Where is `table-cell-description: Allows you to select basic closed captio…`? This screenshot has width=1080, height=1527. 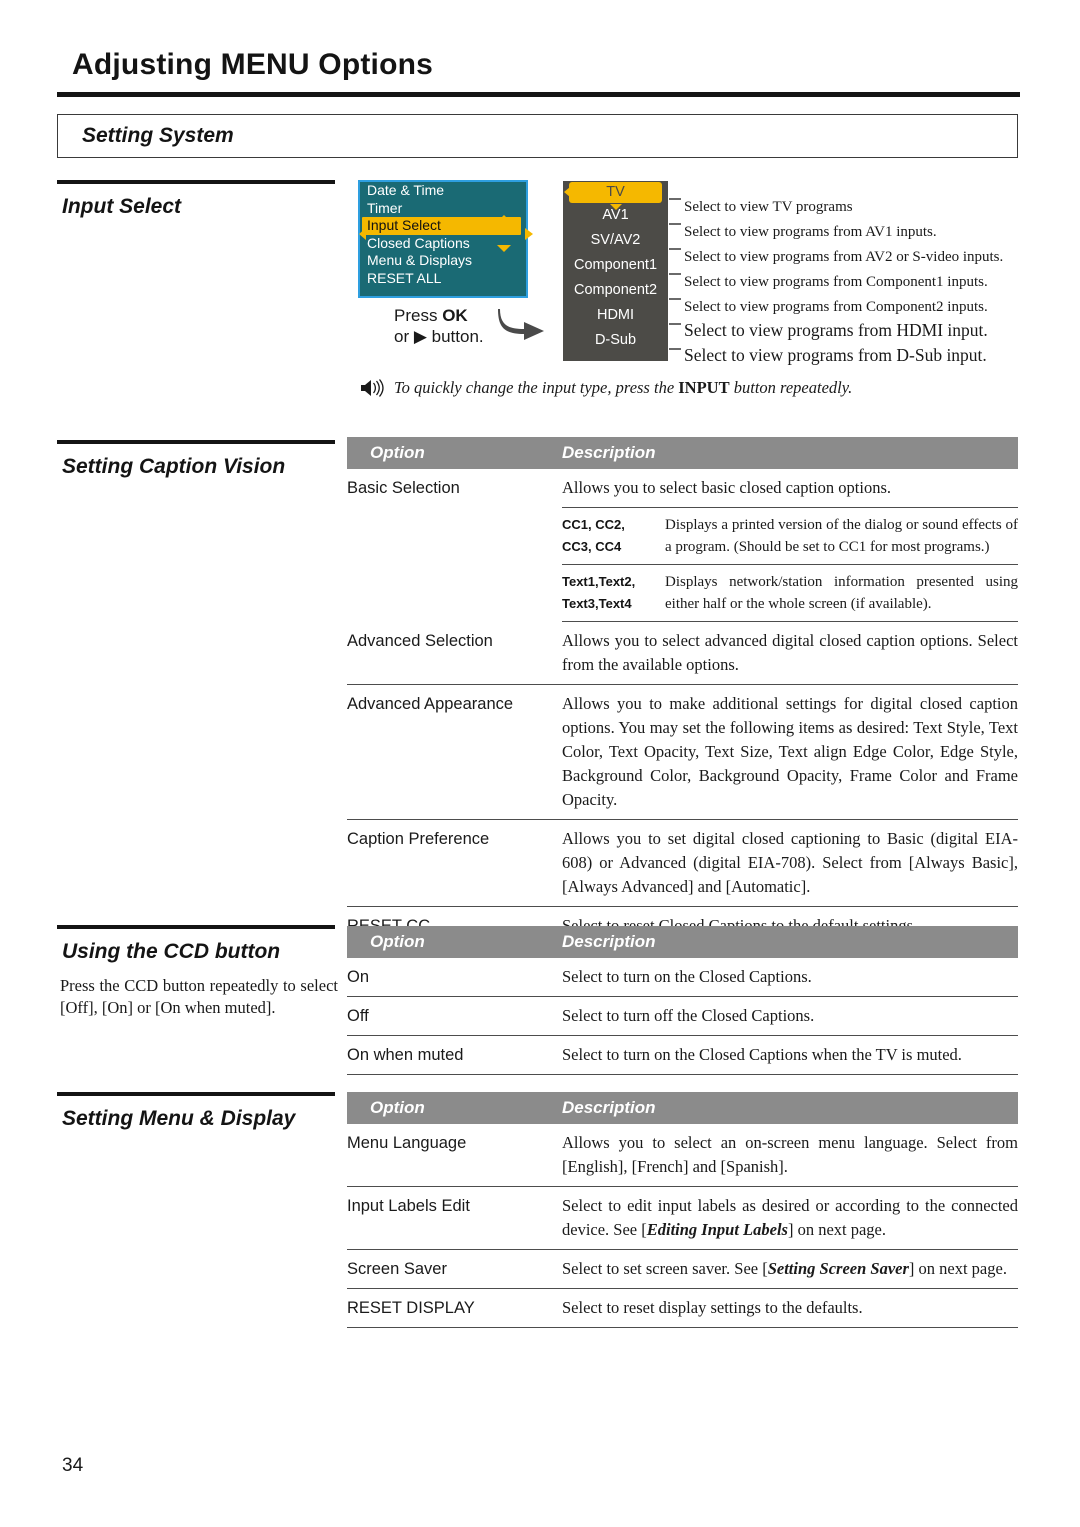
table-cell-description: Allows you to select basic closed captio… is located at coordinates (727, 487).